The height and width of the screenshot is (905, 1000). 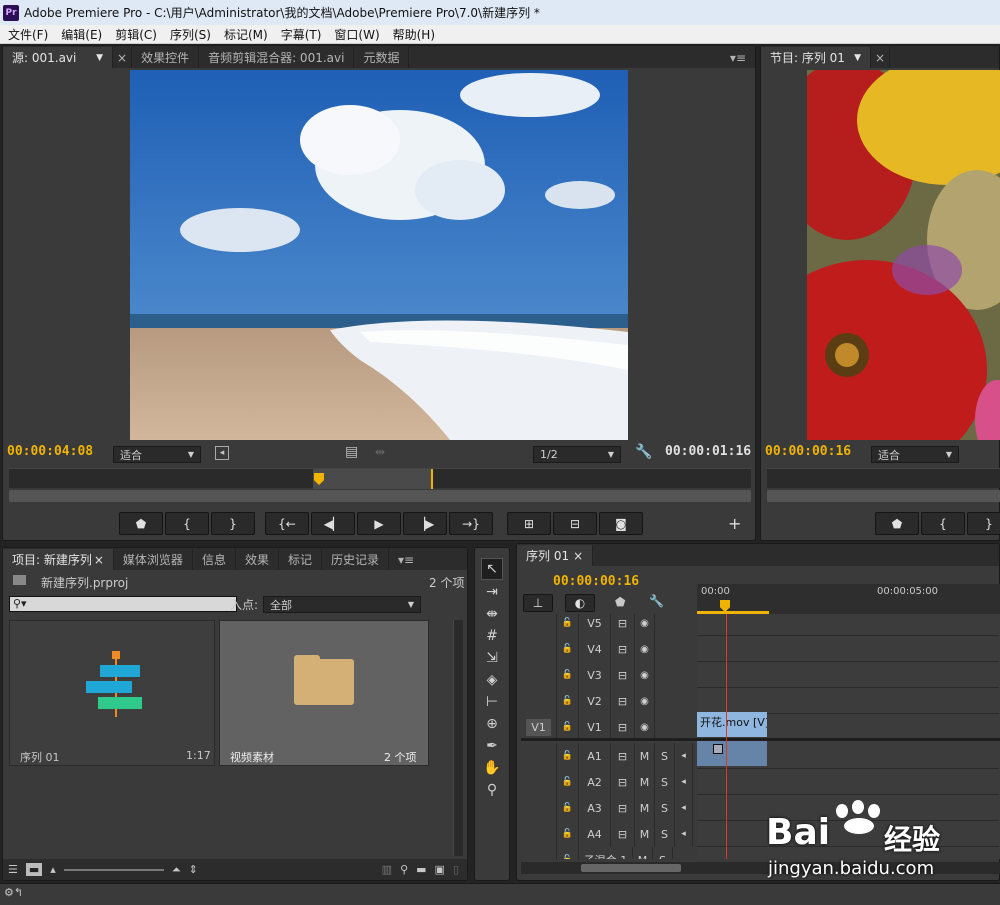 I want to click on program-mark-in-button: {, so click(x=943, y=523).